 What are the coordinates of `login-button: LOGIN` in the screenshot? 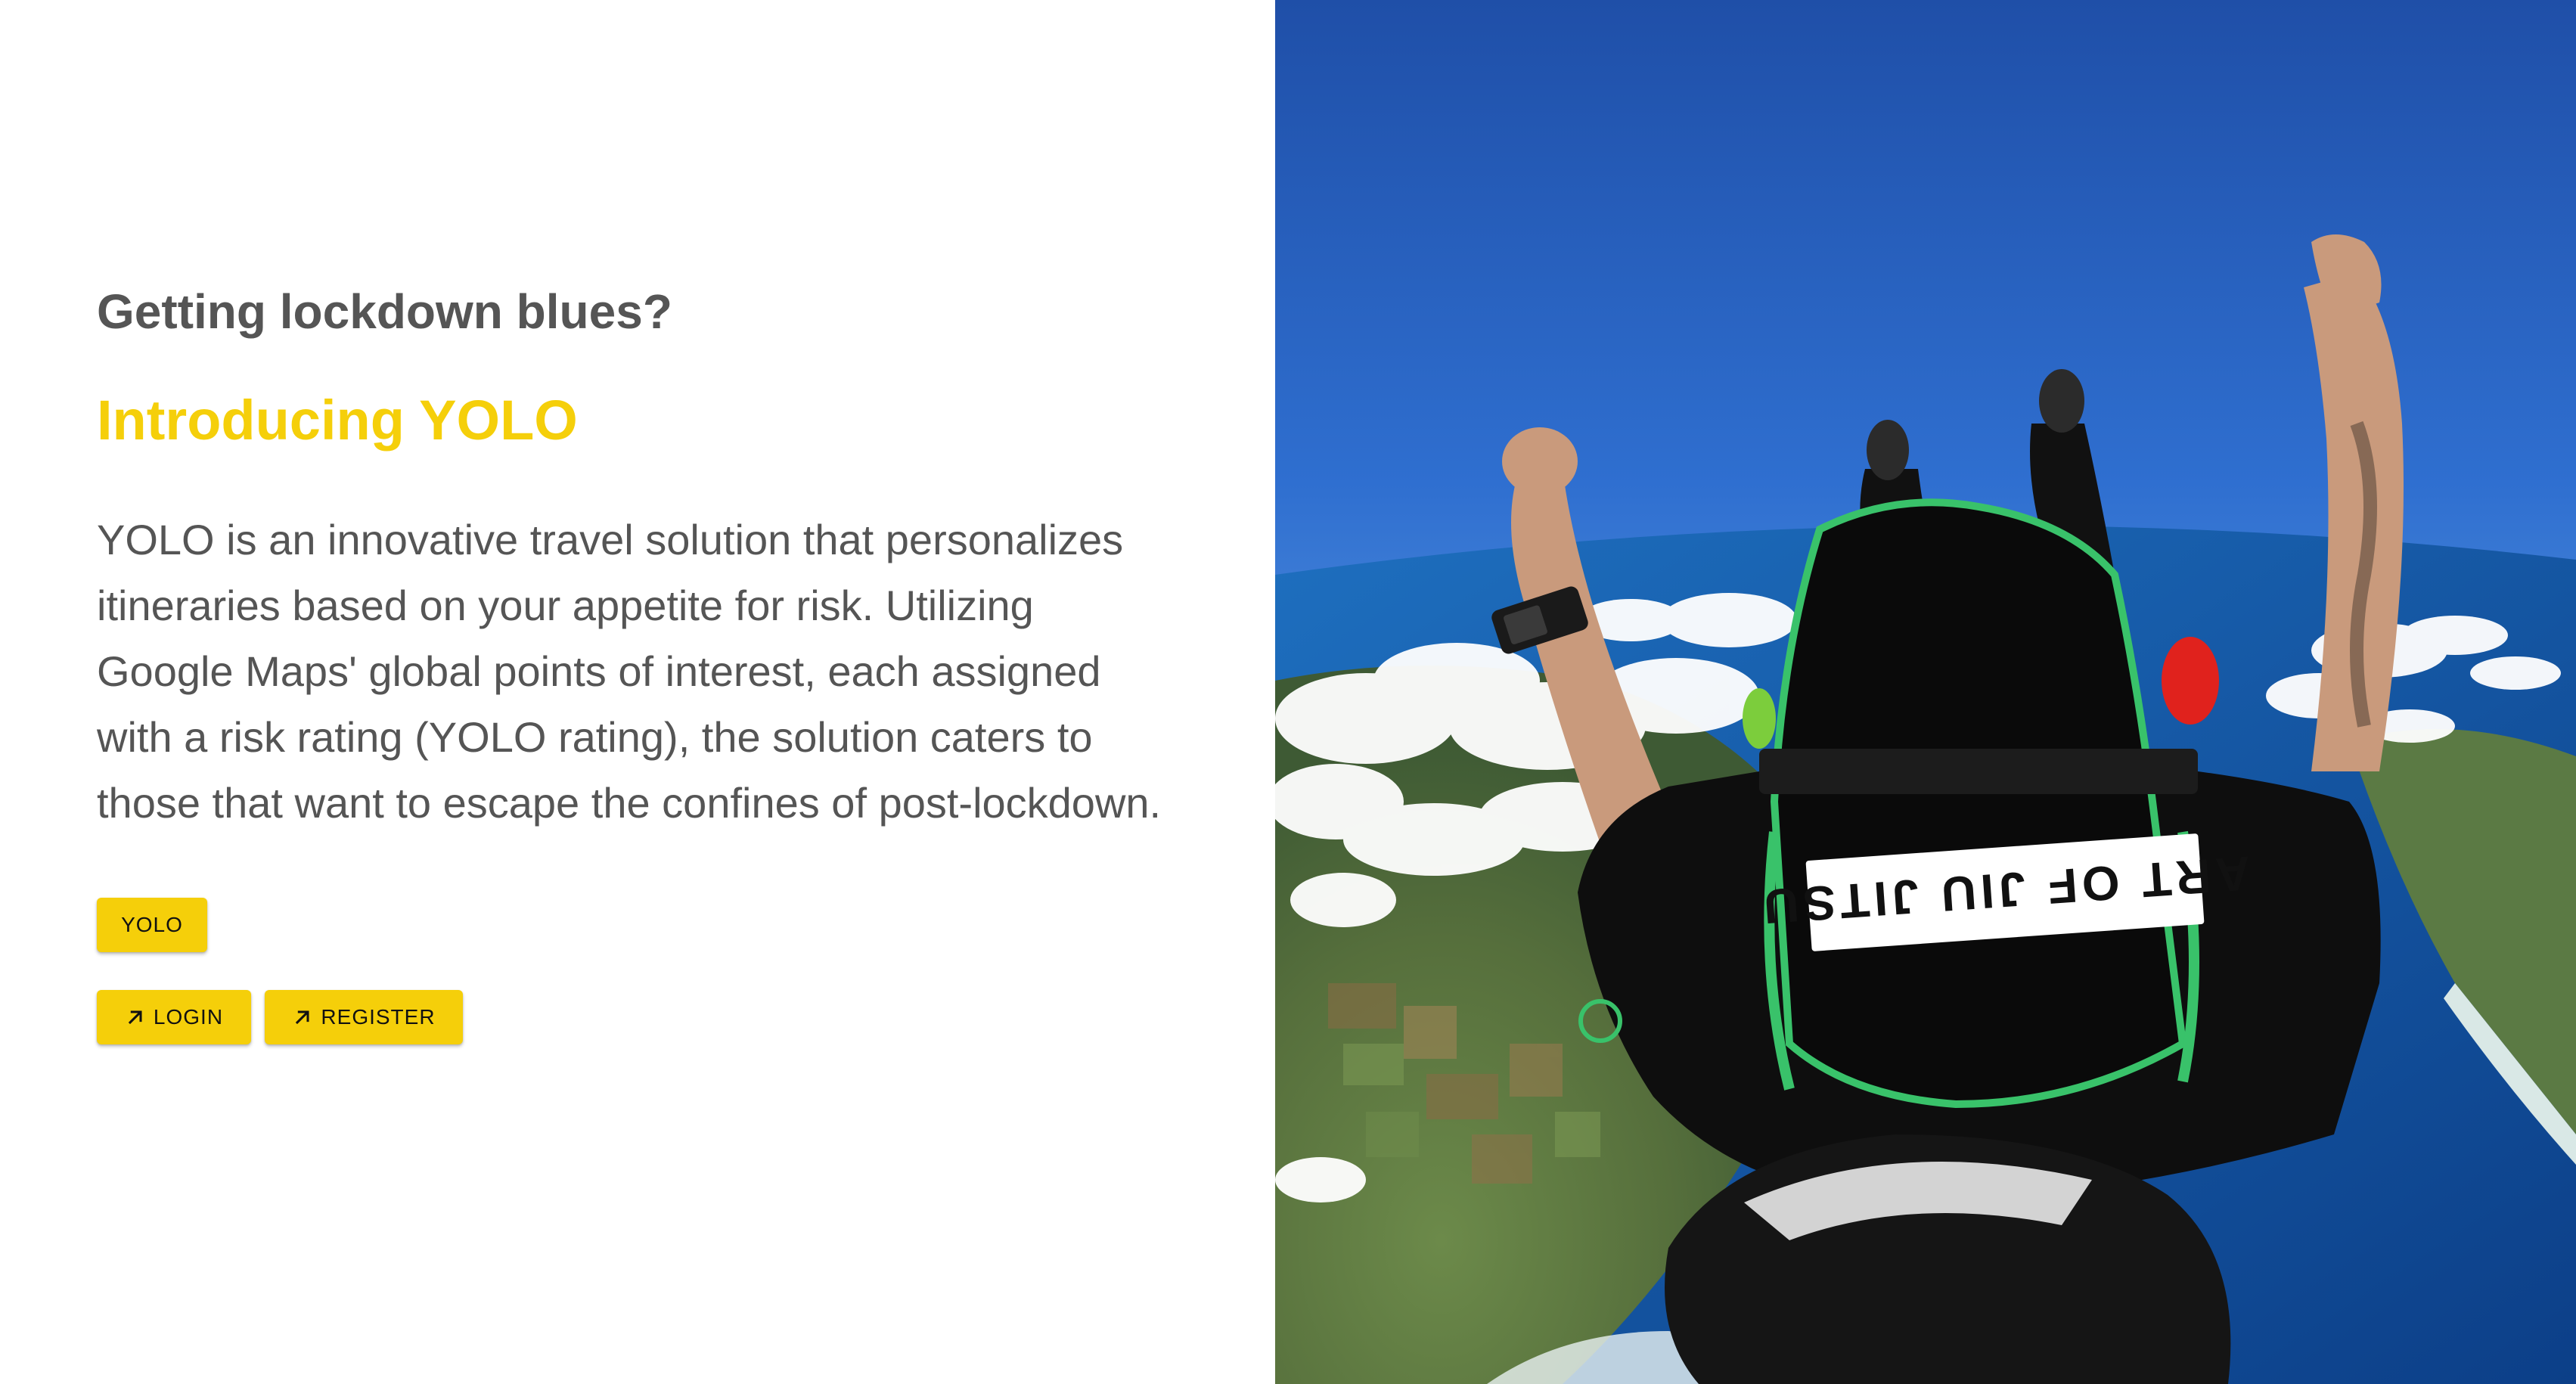 It's located at (174, 1017).